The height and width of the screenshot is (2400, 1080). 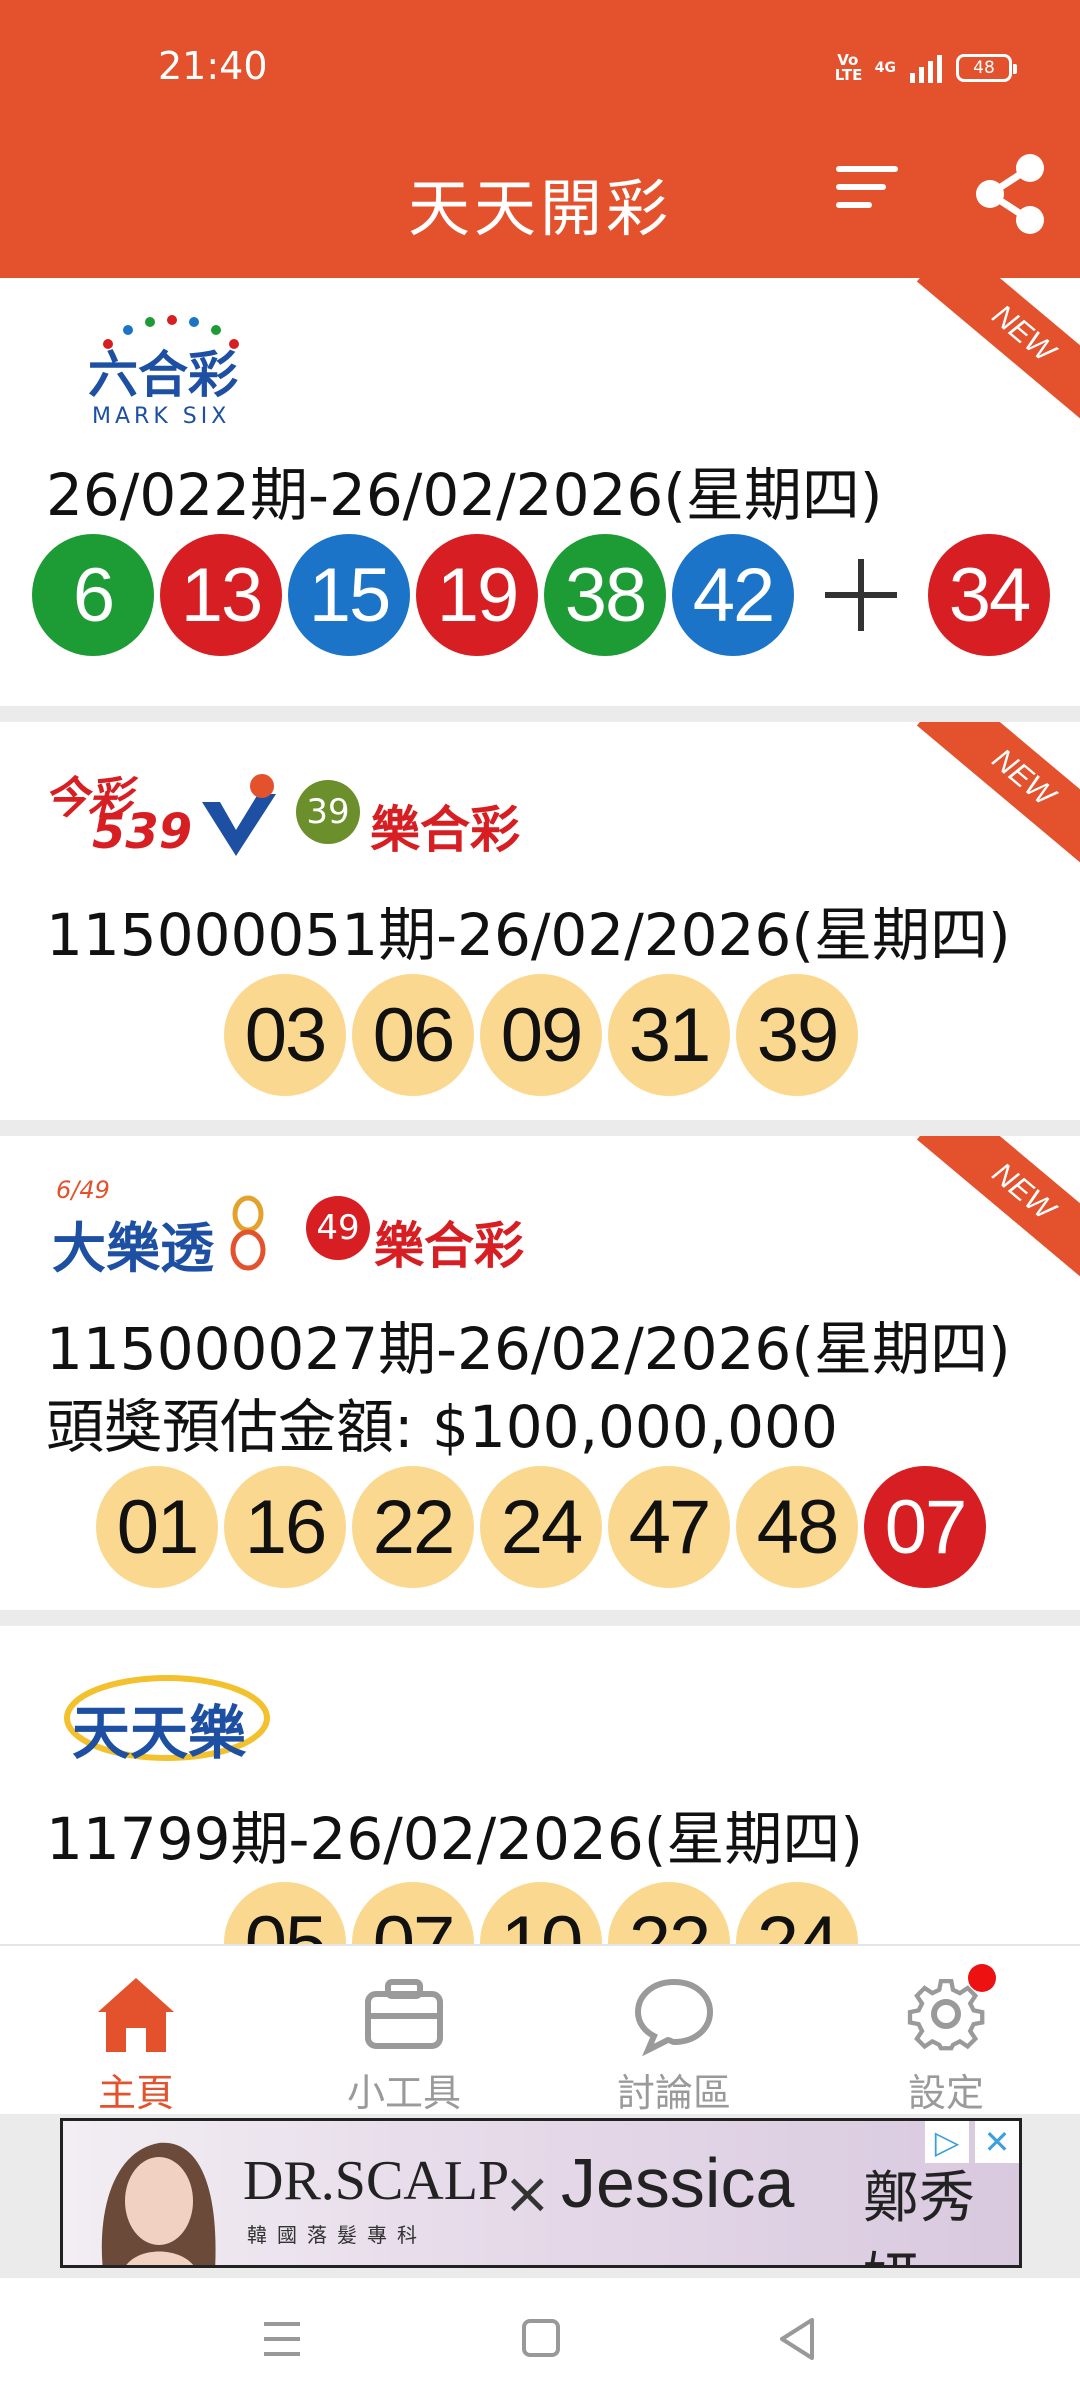 I want to click on lottery-ball: 05, so click(x=285, y=1913).